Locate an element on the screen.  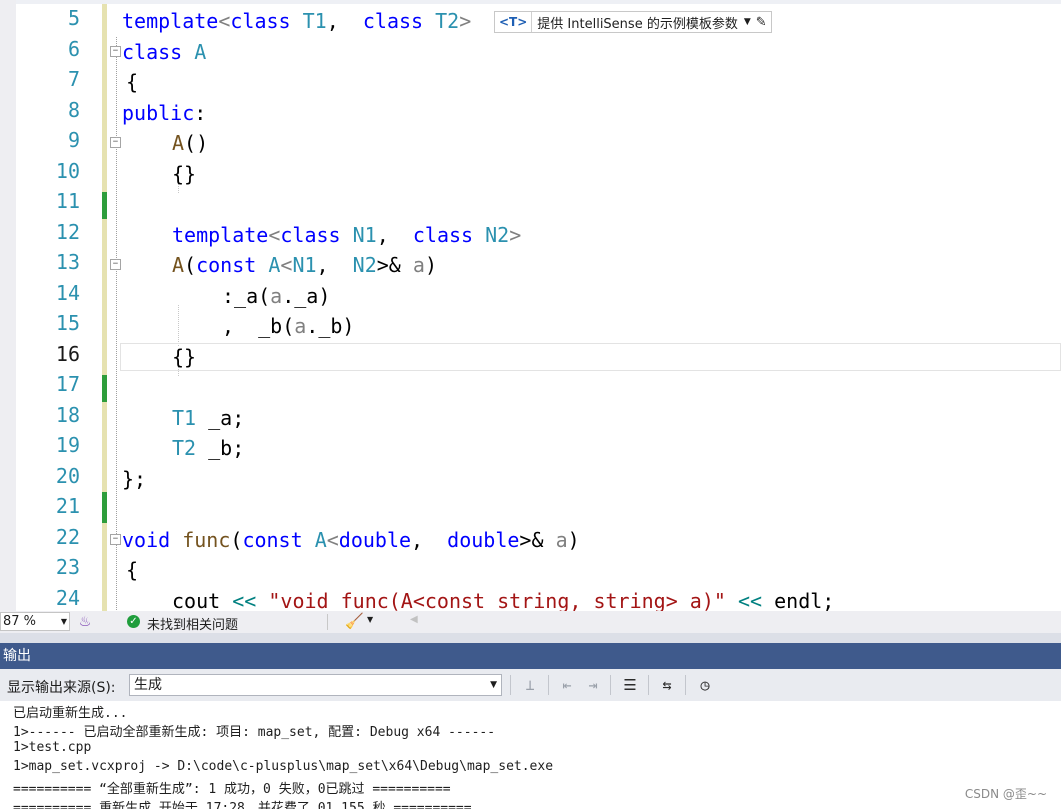
code-line: {} is located at coordinates (159, 174).